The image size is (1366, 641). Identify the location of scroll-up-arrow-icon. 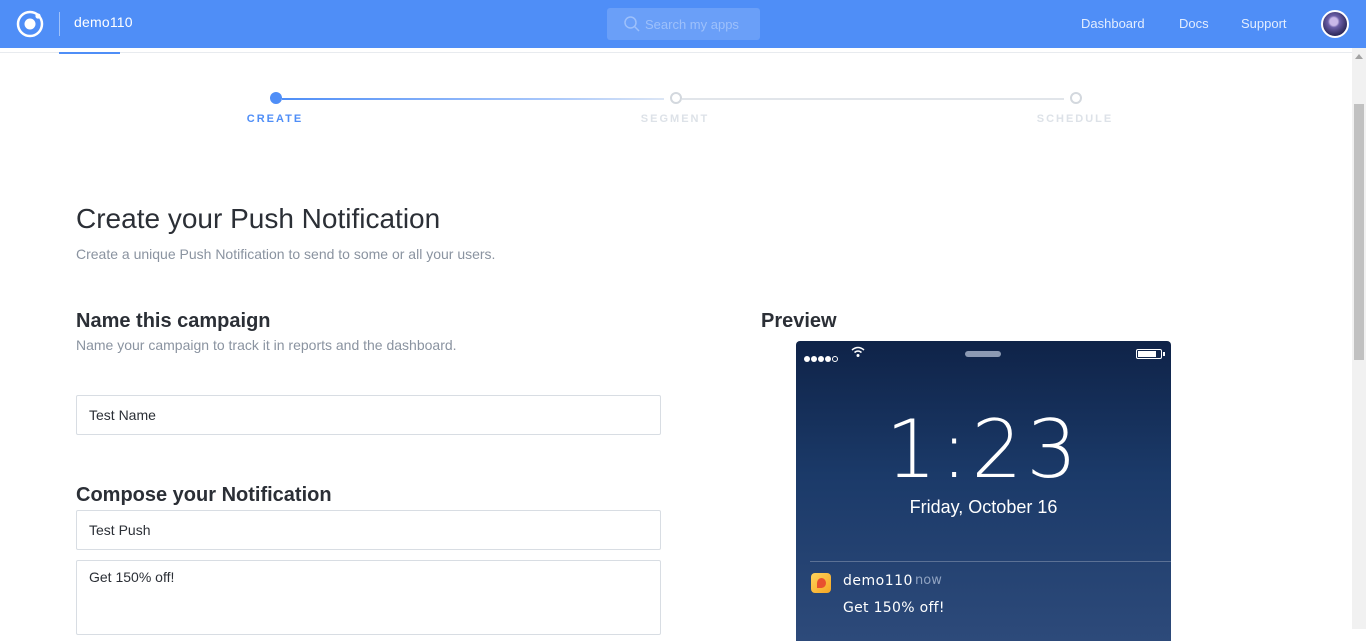
(1359, 56).